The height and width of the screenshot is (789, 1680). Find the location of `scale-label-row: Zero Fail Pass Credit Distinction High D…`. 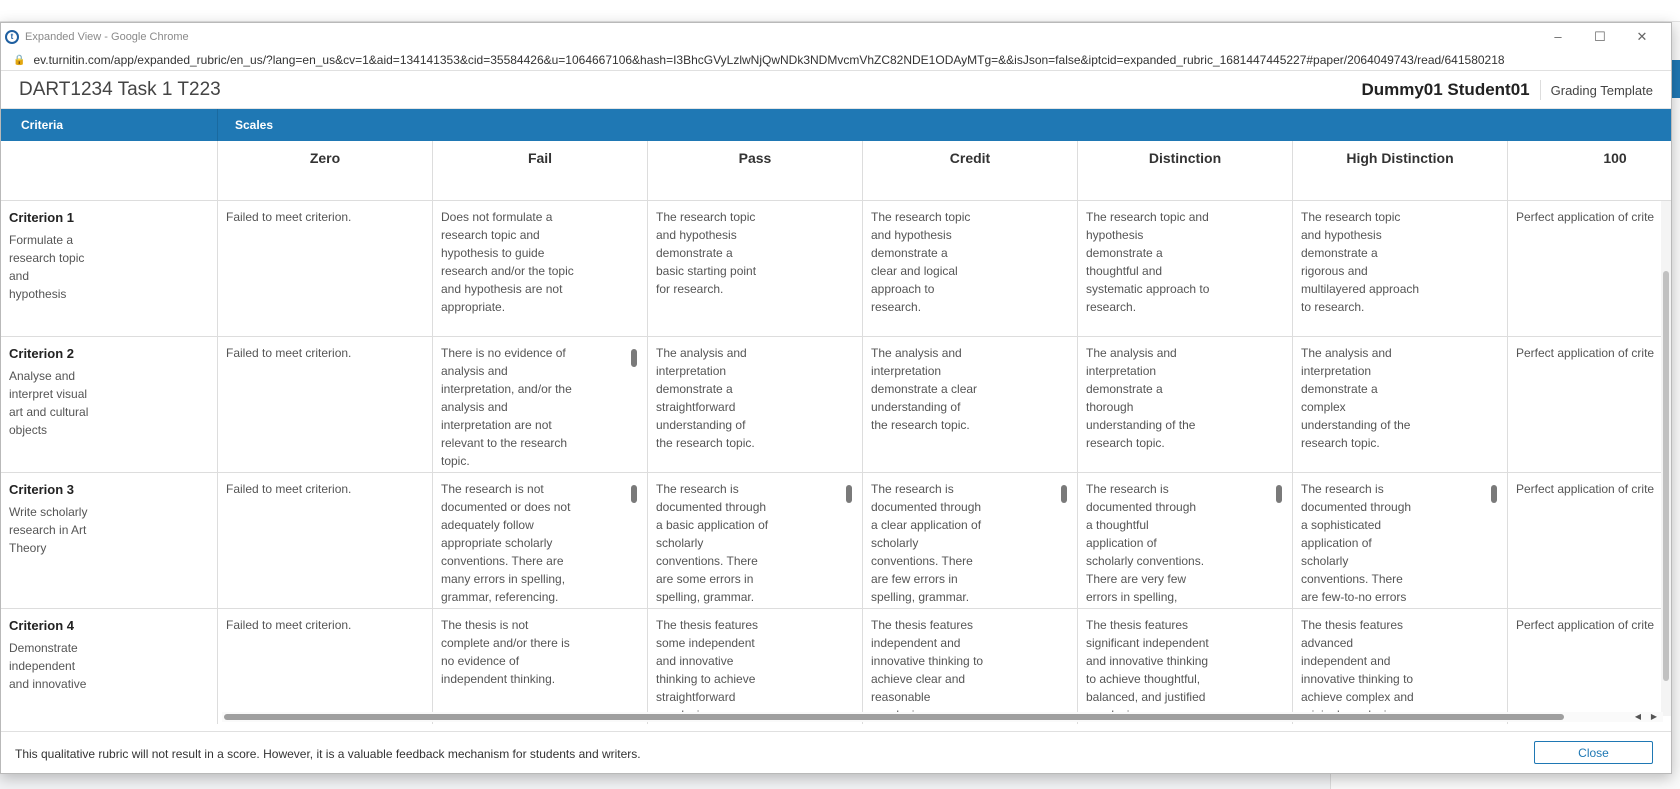

scale-label-row: Zero Fail Pass Credit Distinction High D… is located at coordinates (836, 171).